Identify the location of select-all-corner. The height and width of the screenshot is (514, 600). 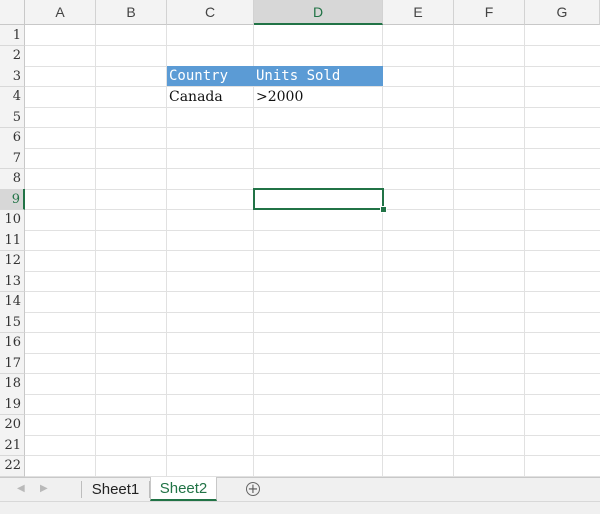
(12, 12).